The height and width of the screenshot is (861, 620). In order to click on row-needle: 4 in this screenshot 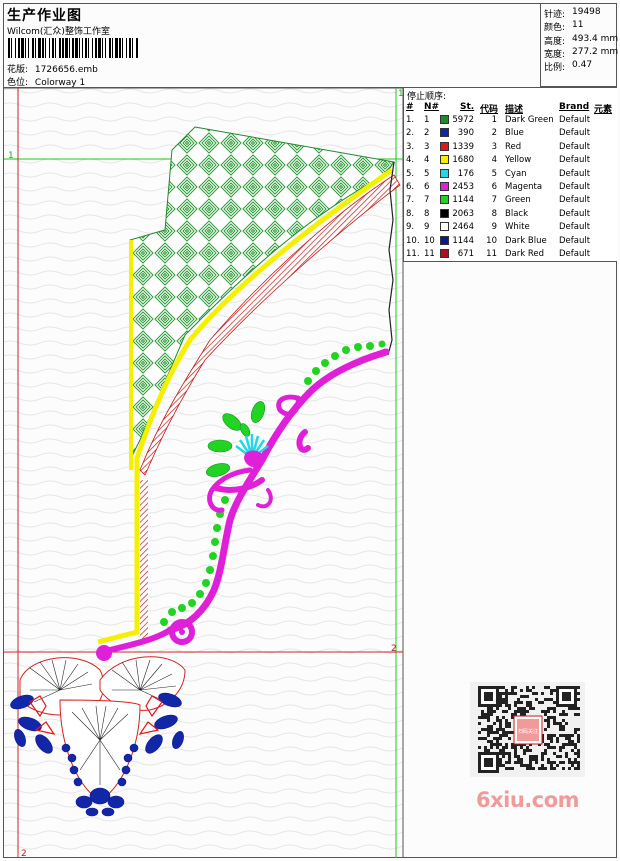, I will do `click(427, 160)`.